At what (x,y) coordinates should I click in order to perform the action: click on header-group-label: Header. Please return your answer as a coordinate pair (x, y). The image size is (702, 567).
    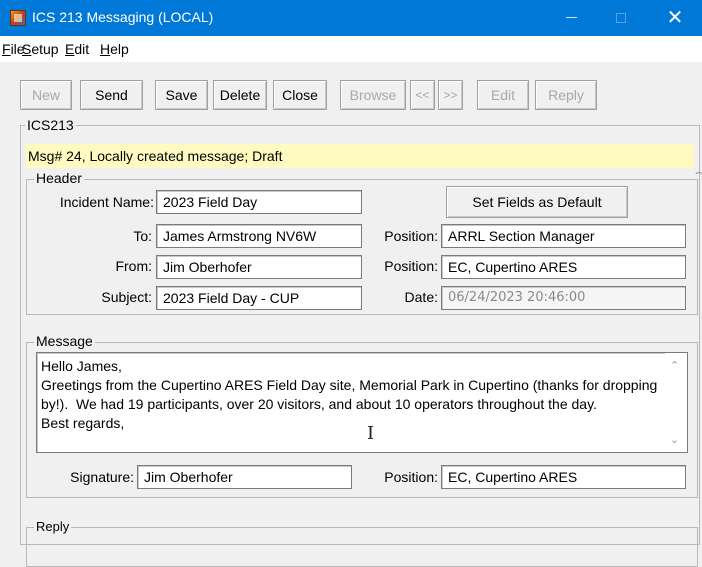
    Looking at the image, I should click on (59, 178).